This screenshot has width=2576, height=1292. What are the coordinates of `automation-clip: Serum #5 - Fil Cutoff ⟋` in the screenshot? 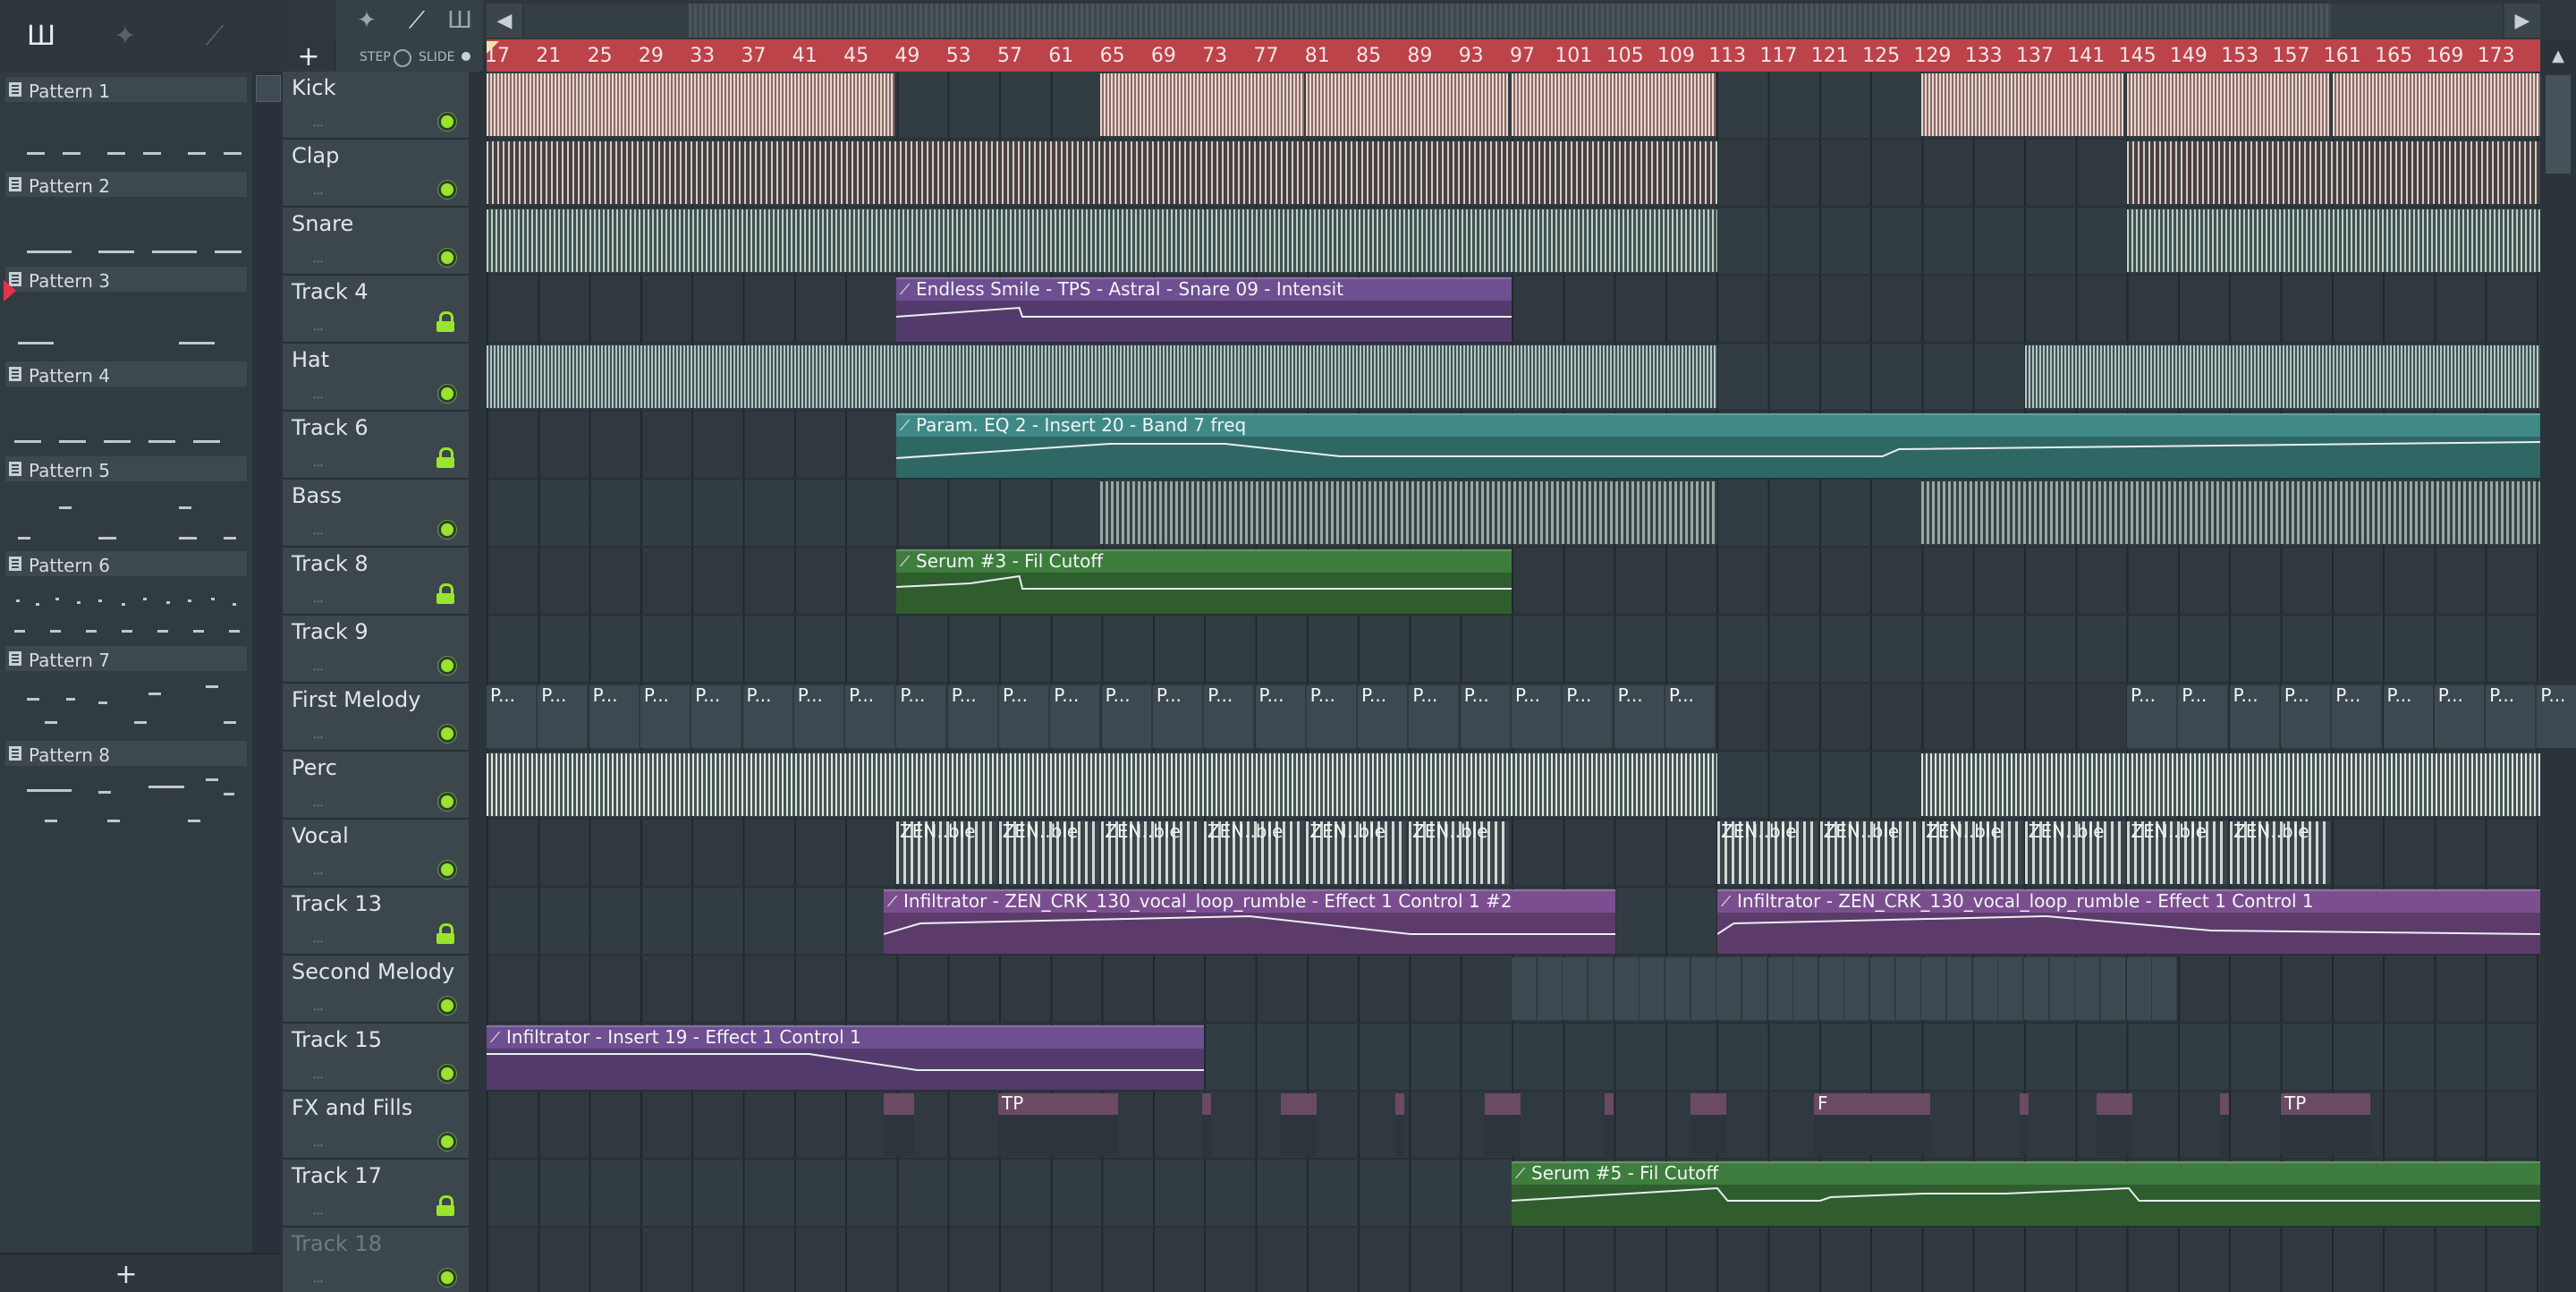 It's located at (2026, 1193).